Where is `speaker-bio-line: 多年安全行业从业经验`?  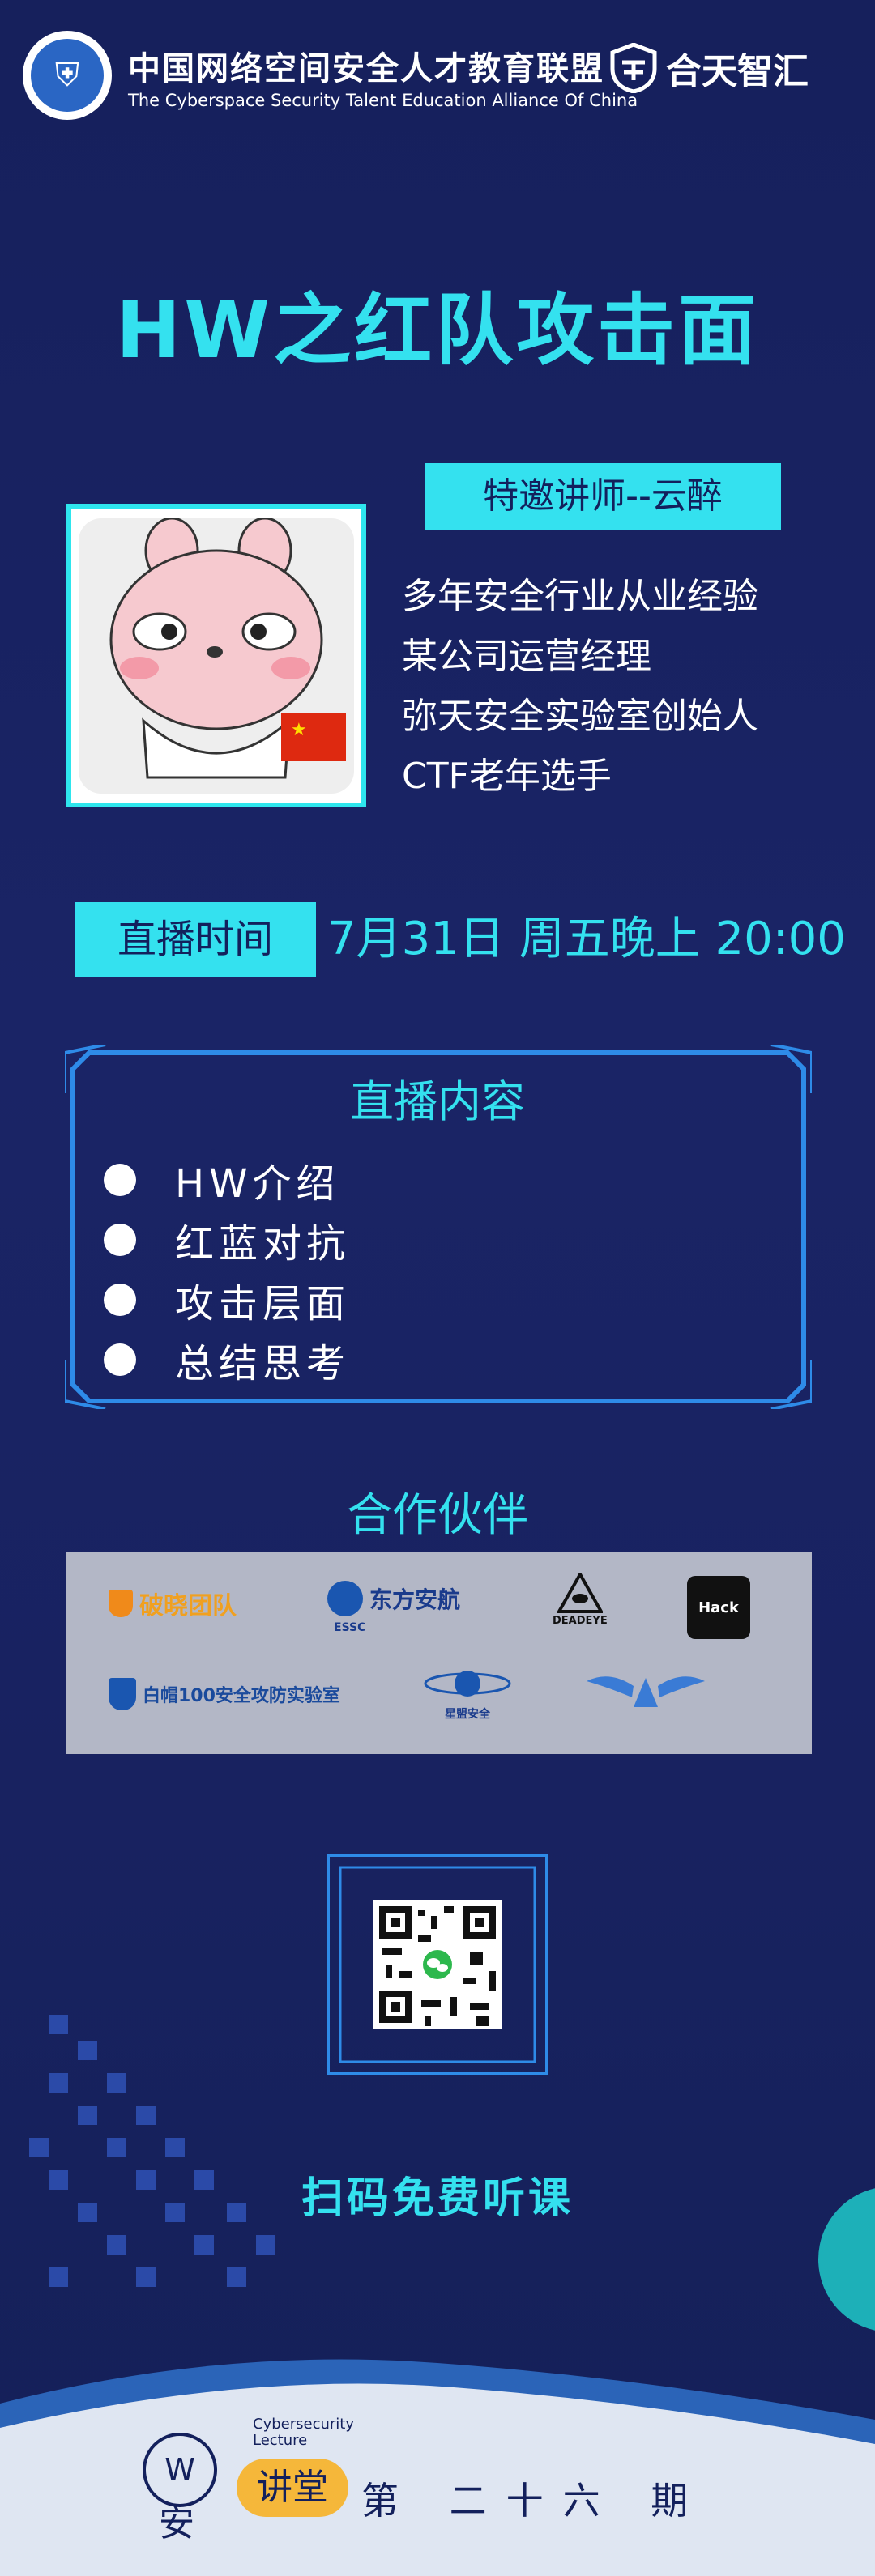
speaker-bio-line: 多年安全行业从业经验 is located at coordinates (580, 596).